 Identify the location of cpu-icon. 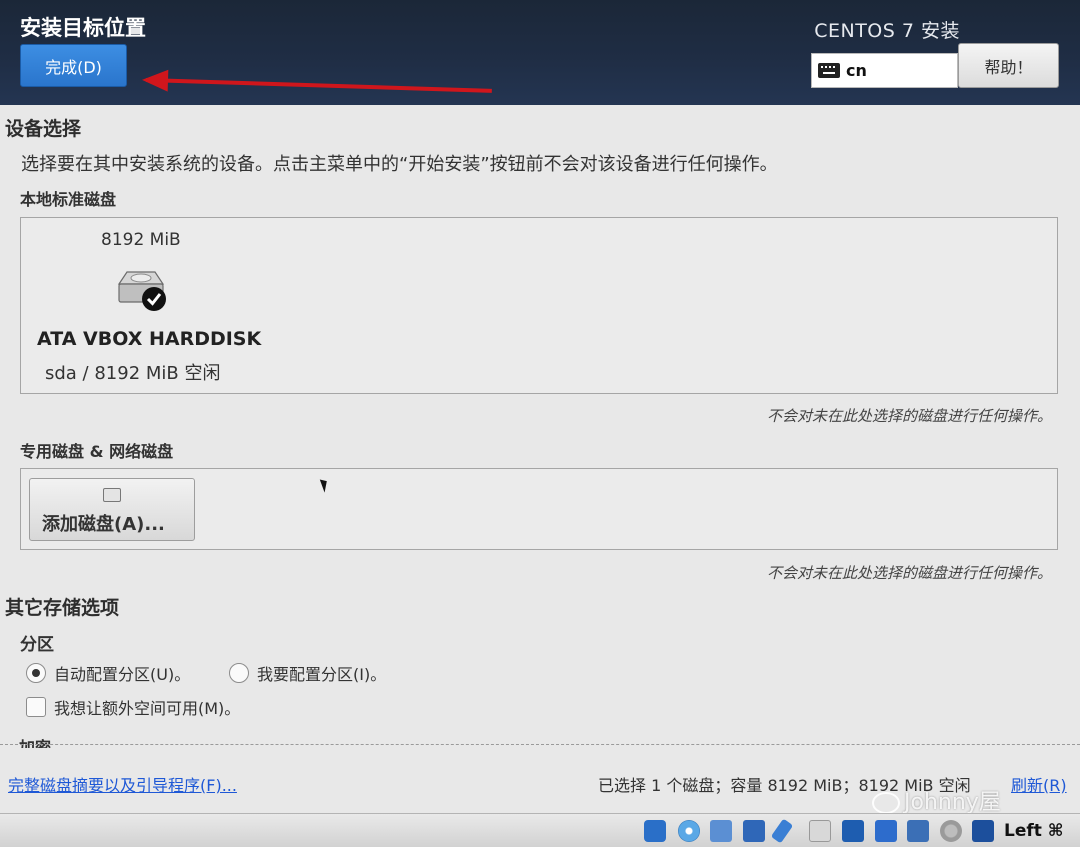
(951, 831).